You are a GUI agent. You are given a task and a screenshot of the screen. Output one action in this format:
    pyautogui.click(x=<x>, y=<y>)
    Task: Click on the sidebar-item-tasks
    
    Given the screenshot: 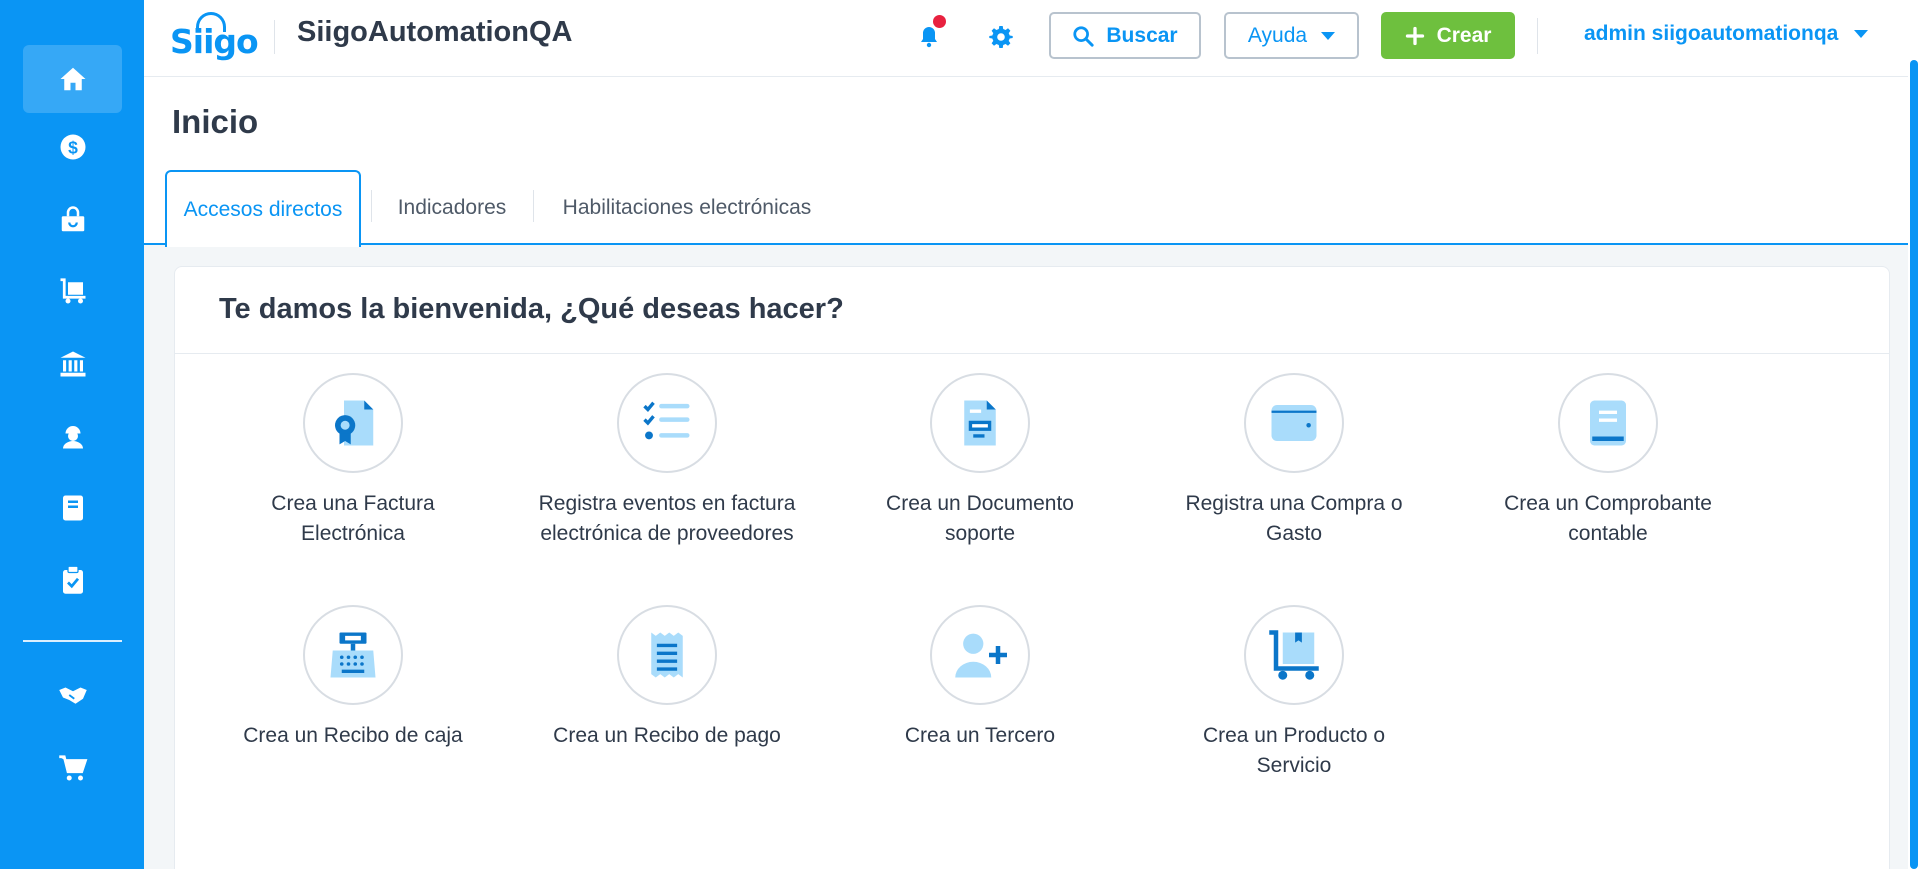 What is the action you would take?
    pyautogui.click(x=72, y=580)
    